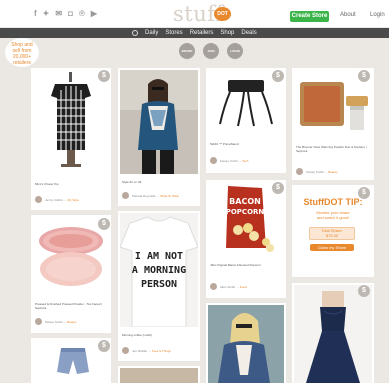 The image size is (389, 383). I want to click on svg-text: PERSON, so click(159, 284).